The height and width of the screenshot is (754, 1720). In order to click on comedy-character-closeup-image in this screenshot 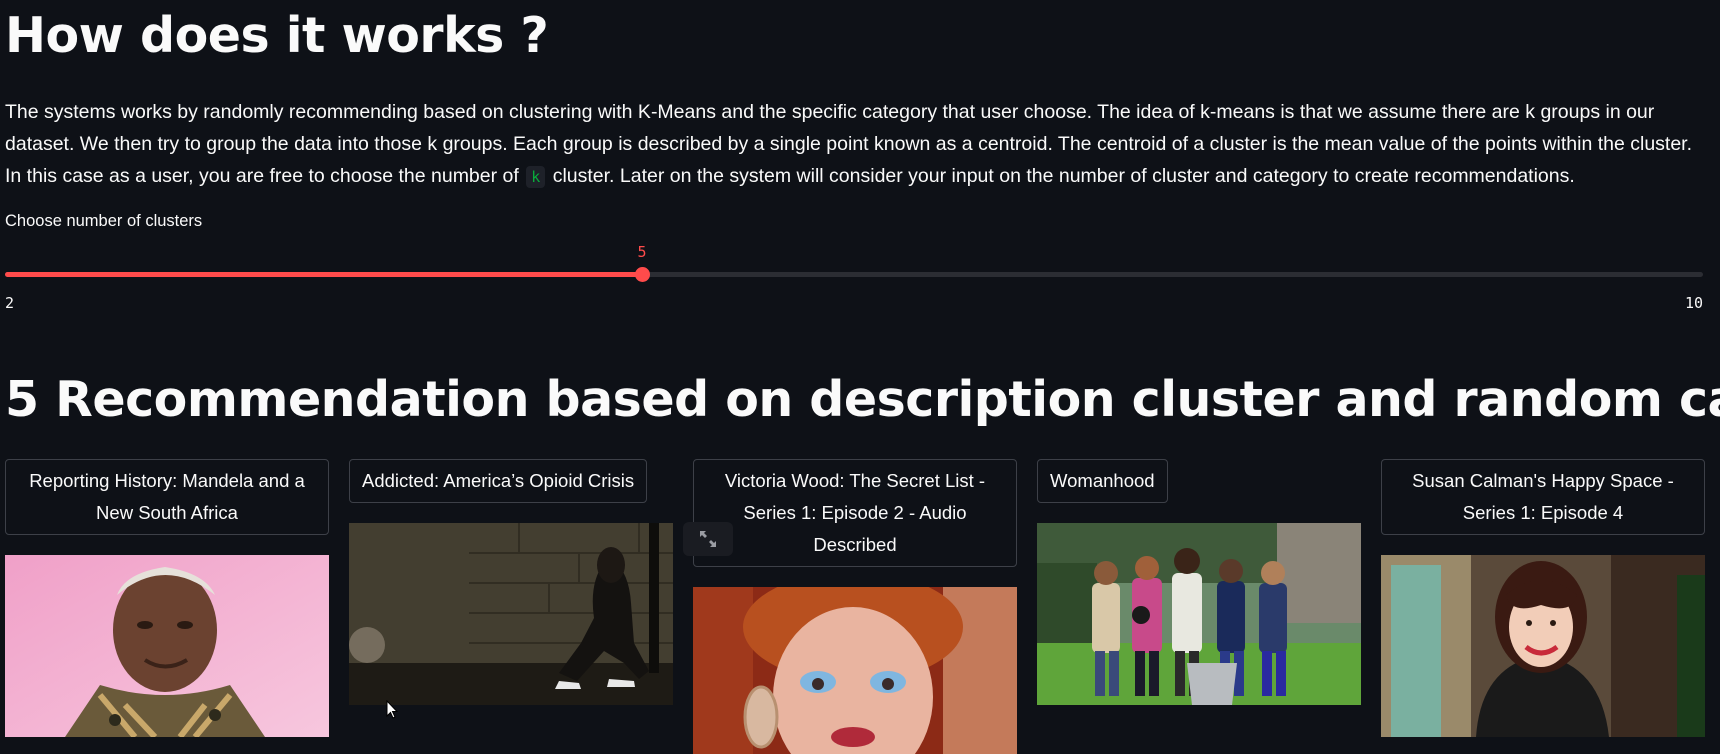, I will do `click(855, 670)`.